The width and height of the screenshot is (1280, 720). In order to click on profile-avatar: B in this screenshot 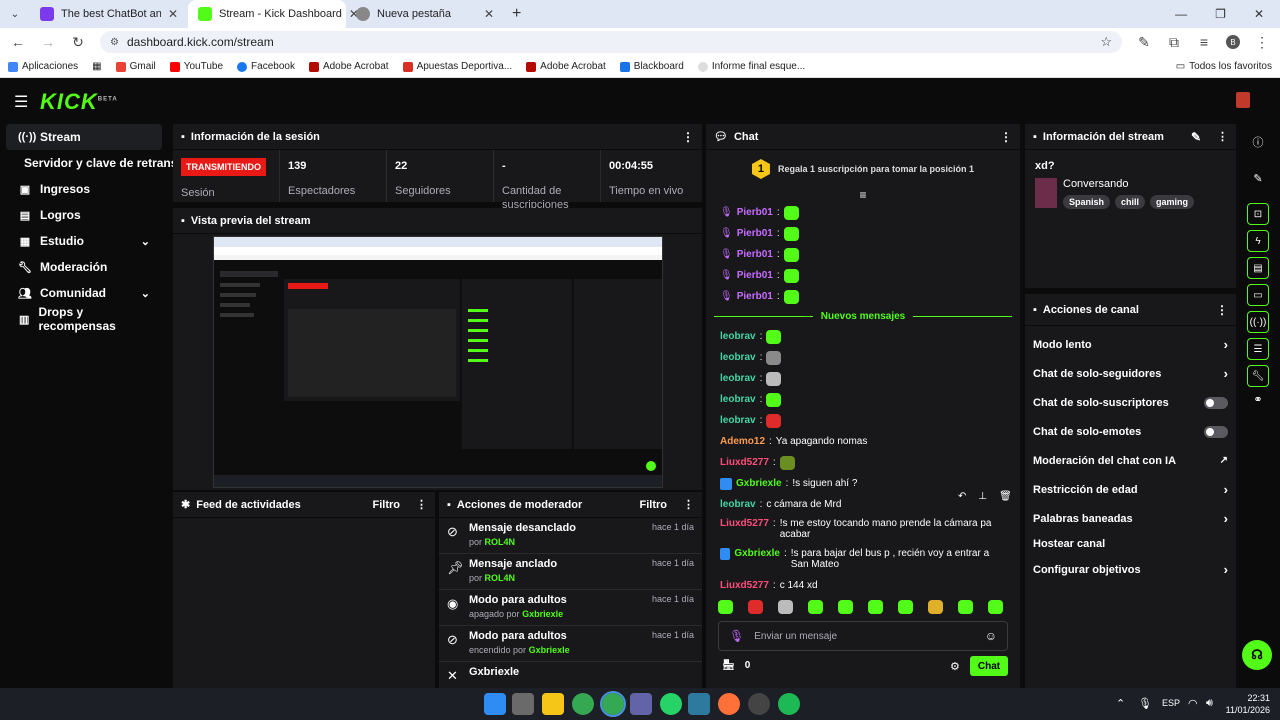, I will do `click(1233, 42)`.